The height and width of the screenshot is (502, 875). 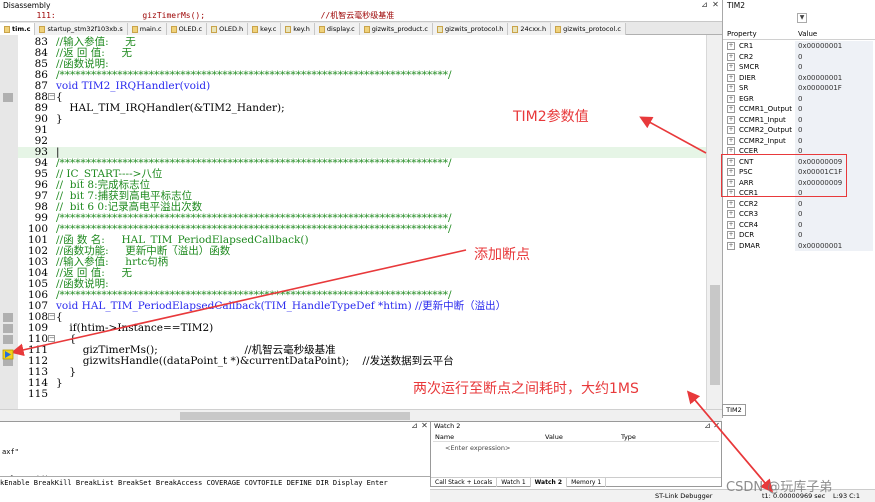 I want to click on arrow-to-registers, so click(x=673, y=135).